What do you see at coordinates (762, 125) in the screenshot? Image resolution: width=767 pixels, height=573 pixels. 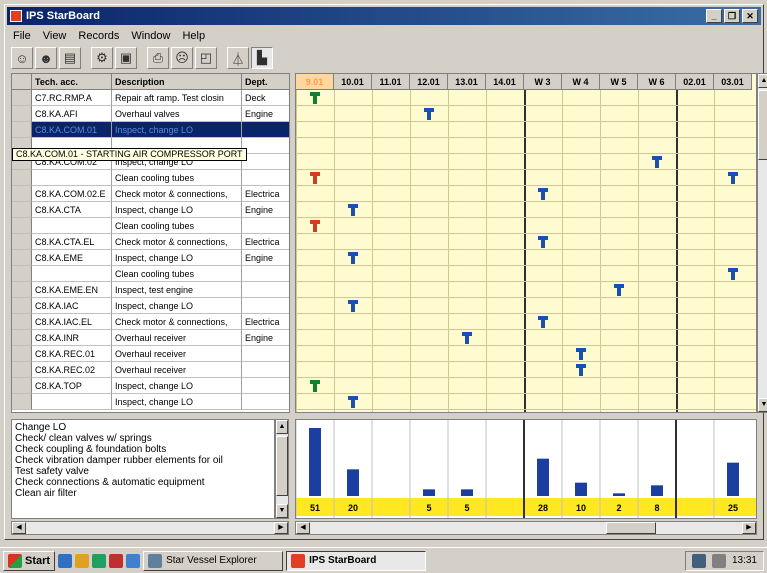 I see `scroll-thumb` at bounding box center [762, 125].